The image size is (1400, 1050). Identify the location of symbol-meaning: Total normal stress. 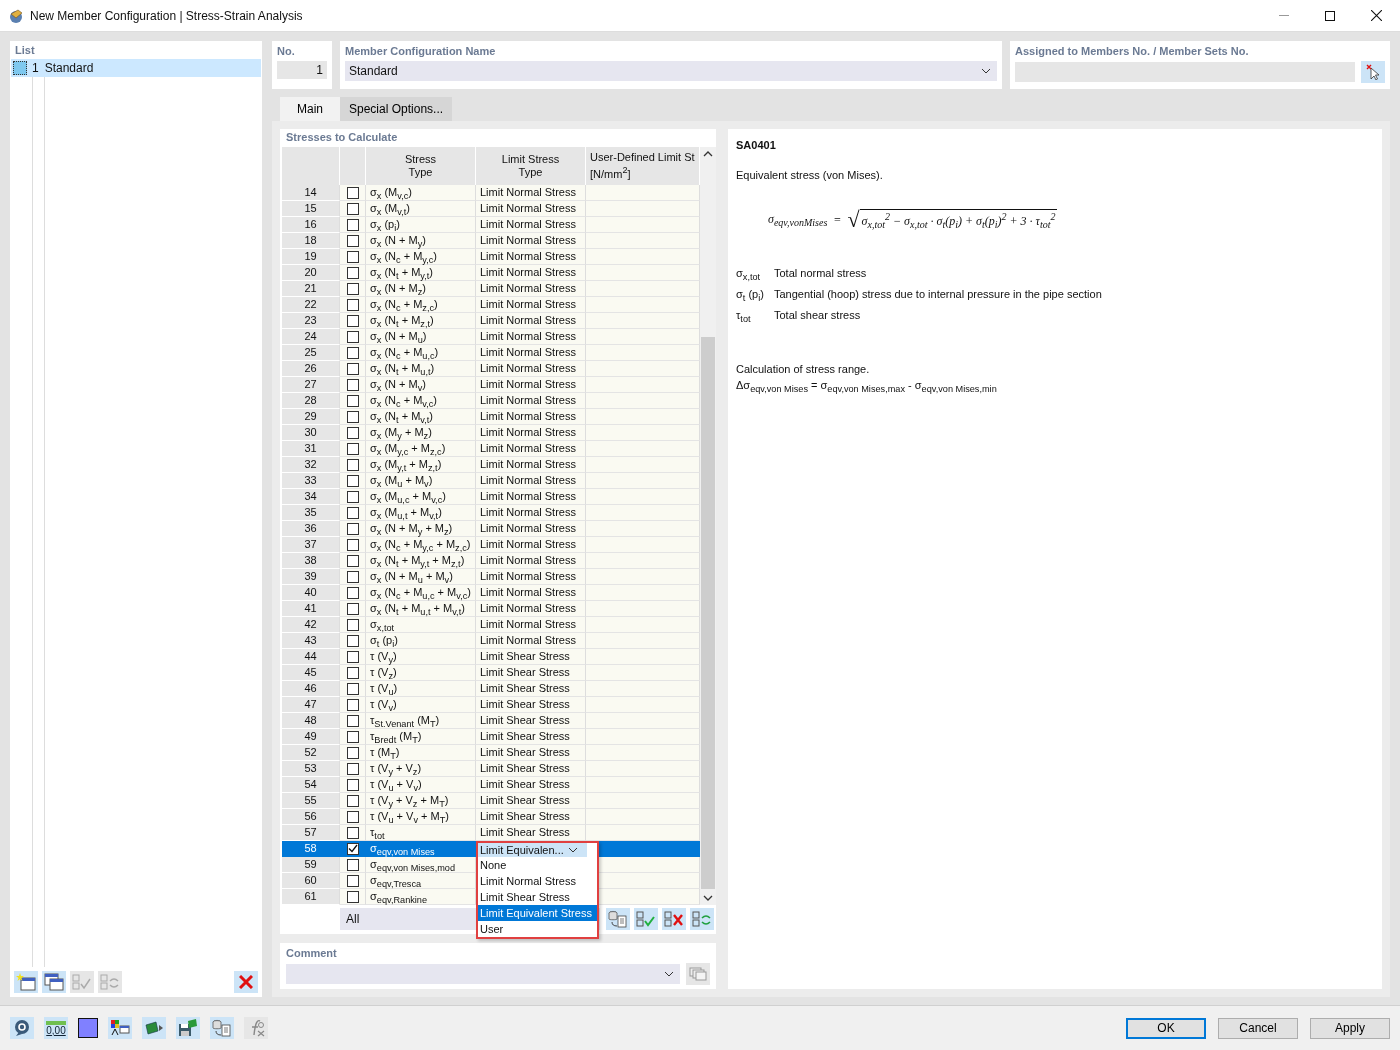
(821, 274).